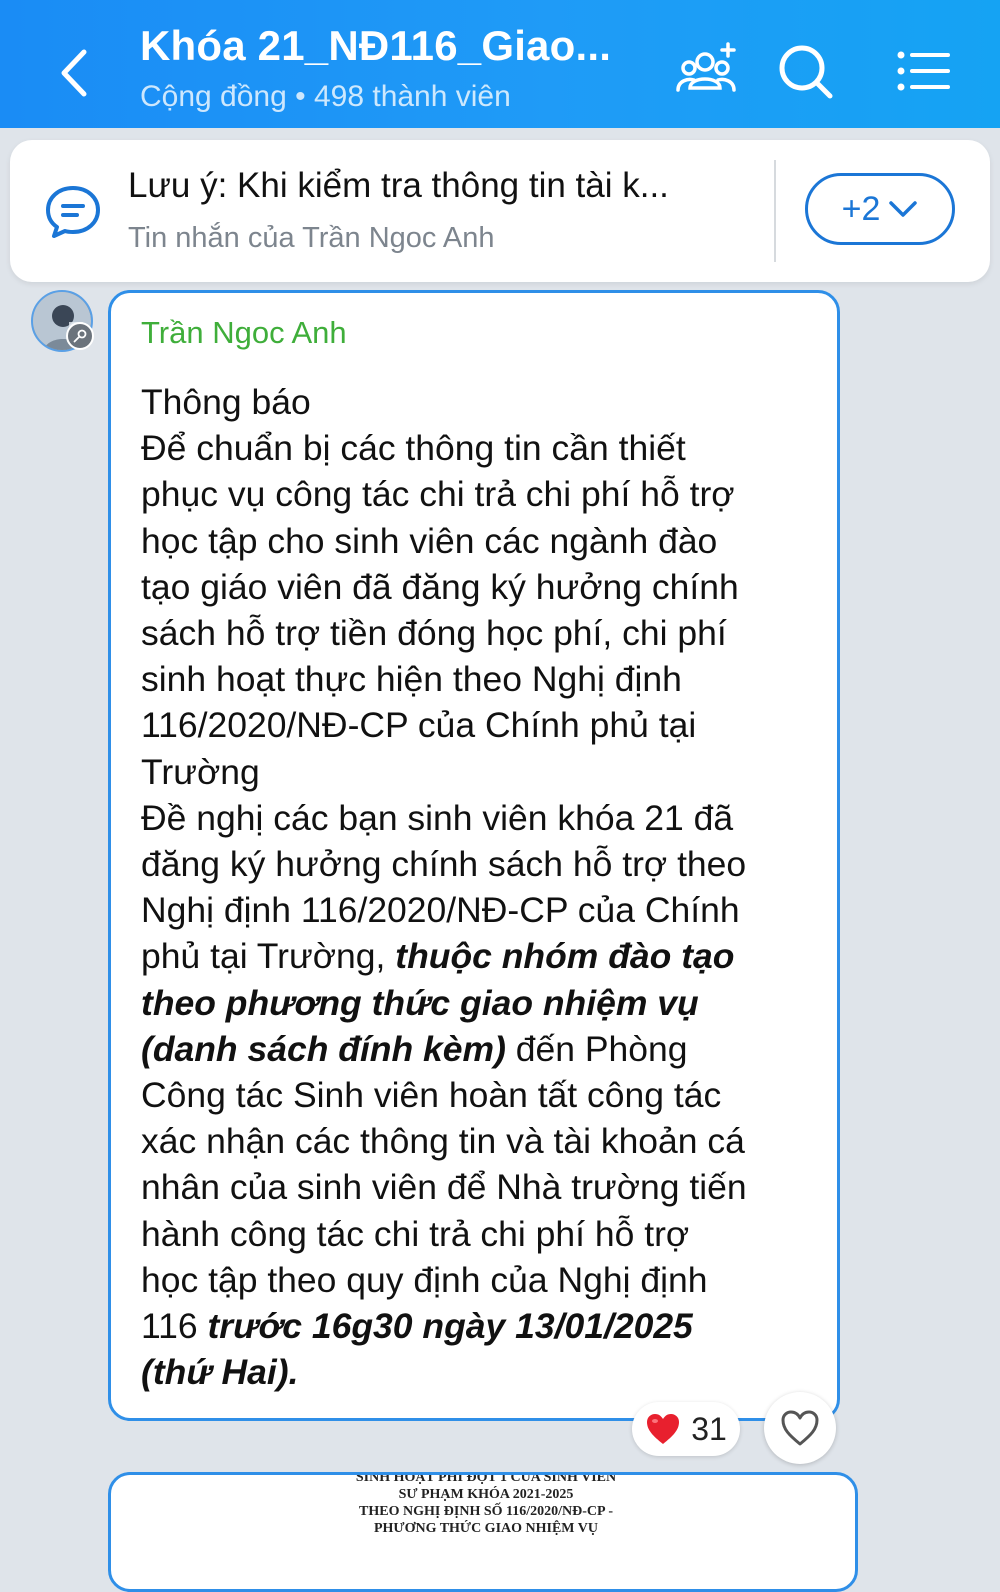 The height and width of the screenshot is (1592, 1000). Describe the element at coordinates (481, 1372) in the screenshot. I see `message-line: (thứ Hai).` at that location.